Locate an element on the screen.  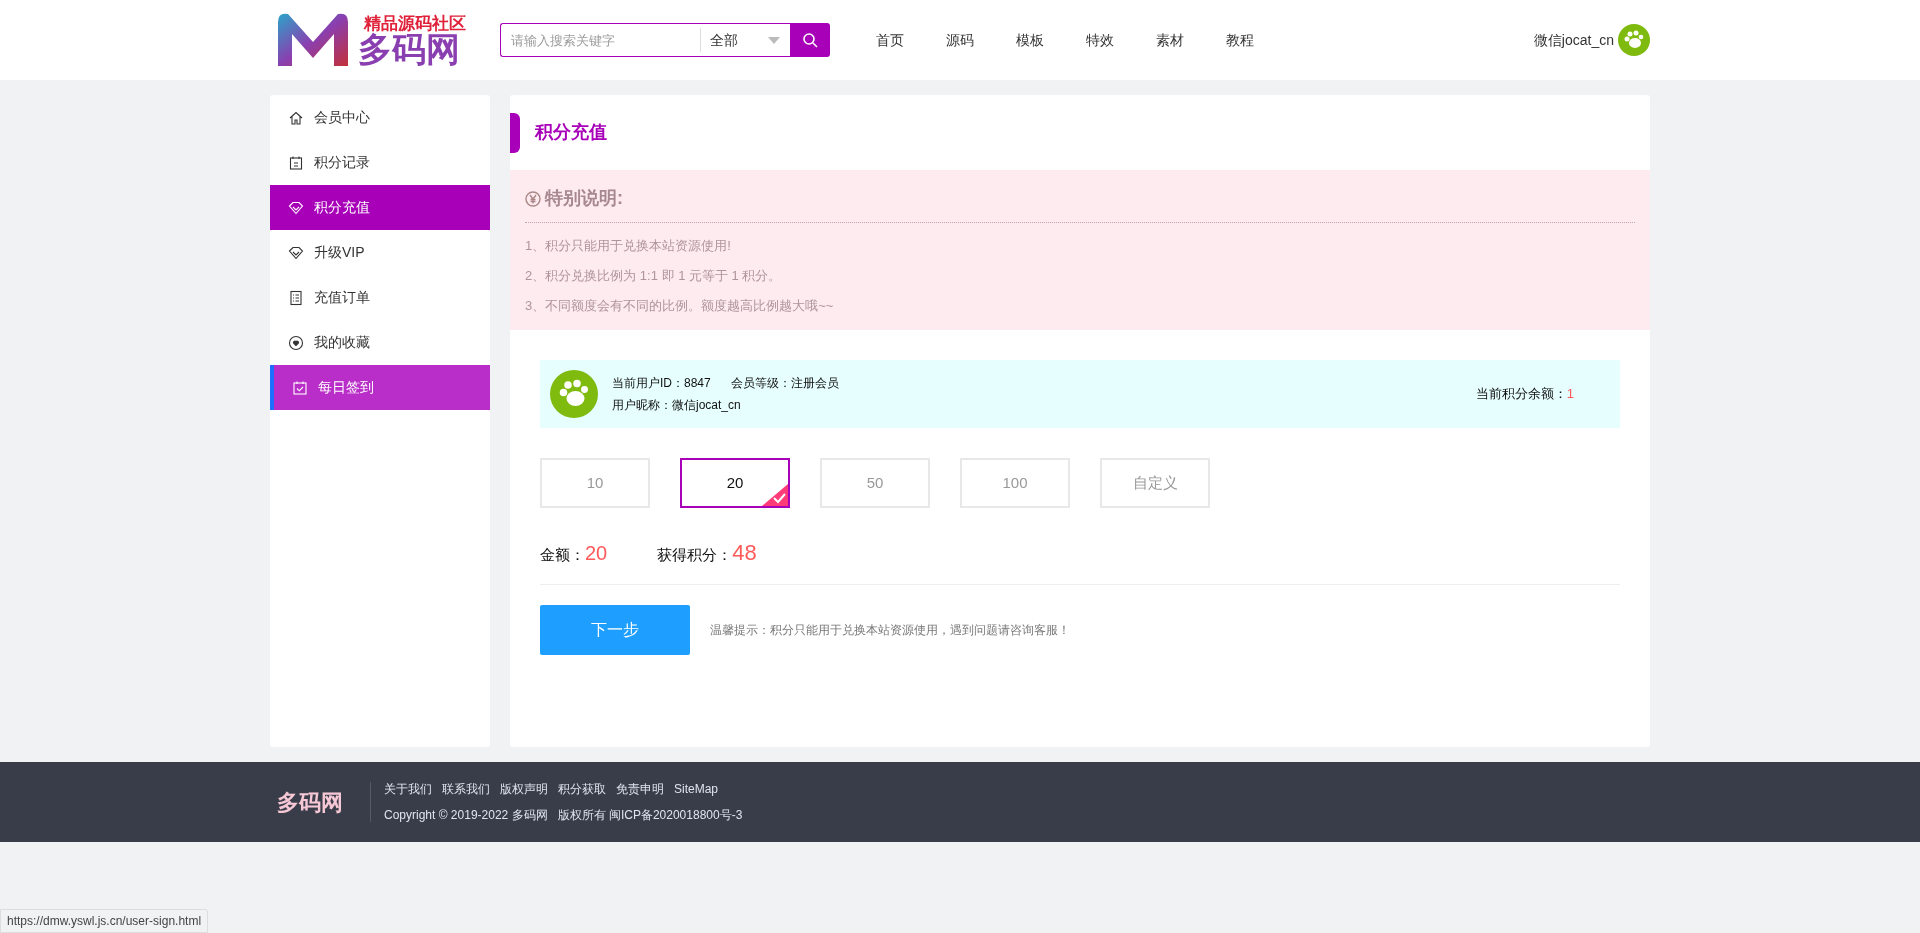
notice-title: 特别说明: is located at coordinates (584, 198).